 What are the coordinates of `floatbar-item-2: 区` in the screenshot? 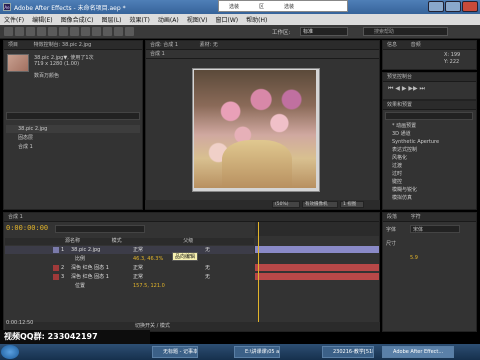 It's located at (261, 6).